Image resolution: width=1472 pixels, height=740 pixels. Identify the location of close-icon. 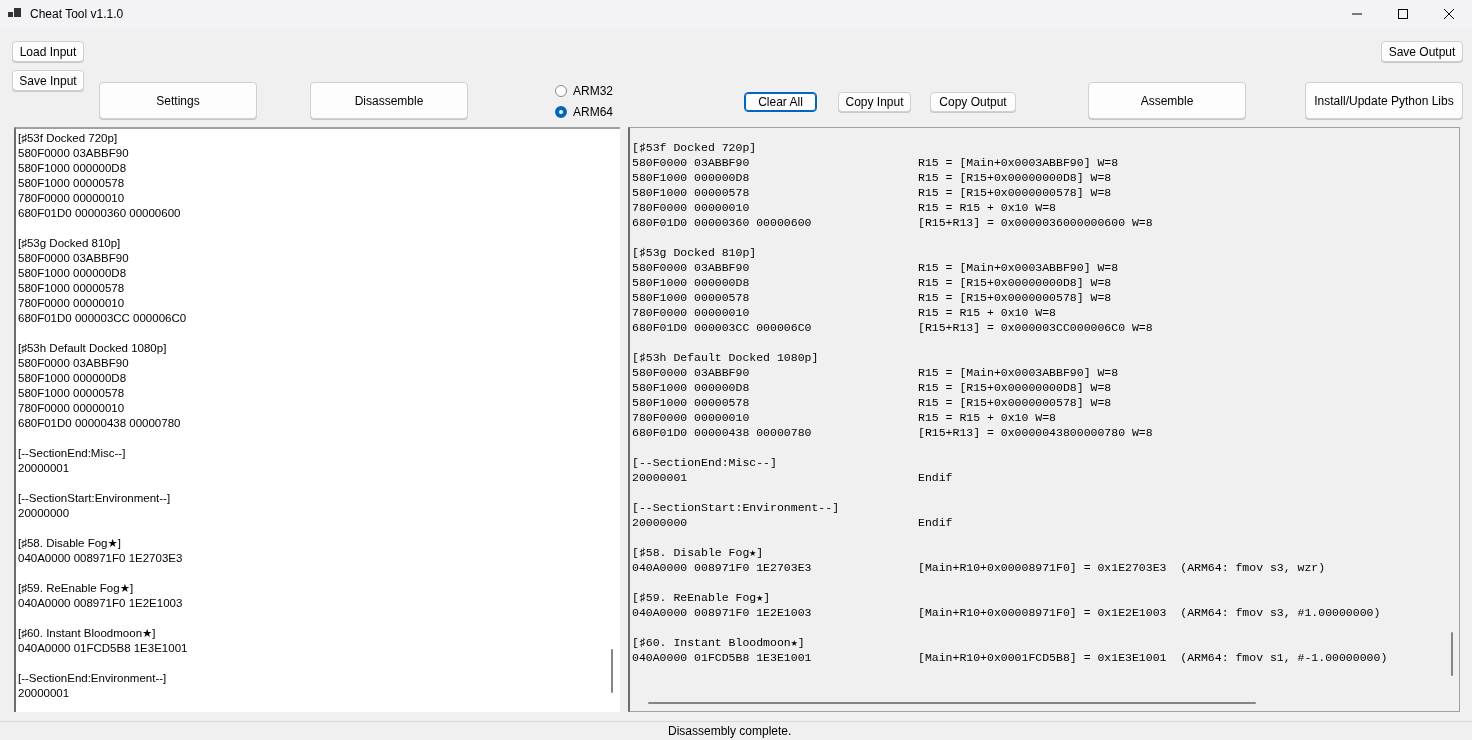
(1449, 14).